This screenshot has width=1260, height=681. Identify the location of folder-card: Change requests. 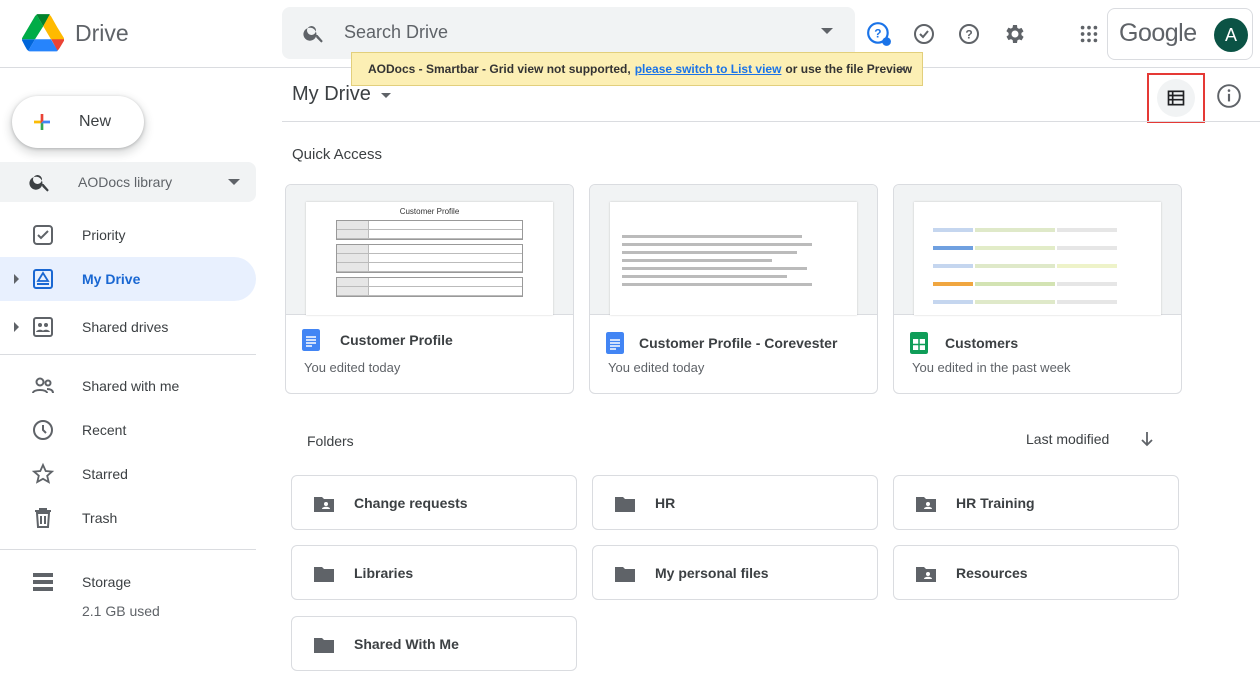
(434, 502).